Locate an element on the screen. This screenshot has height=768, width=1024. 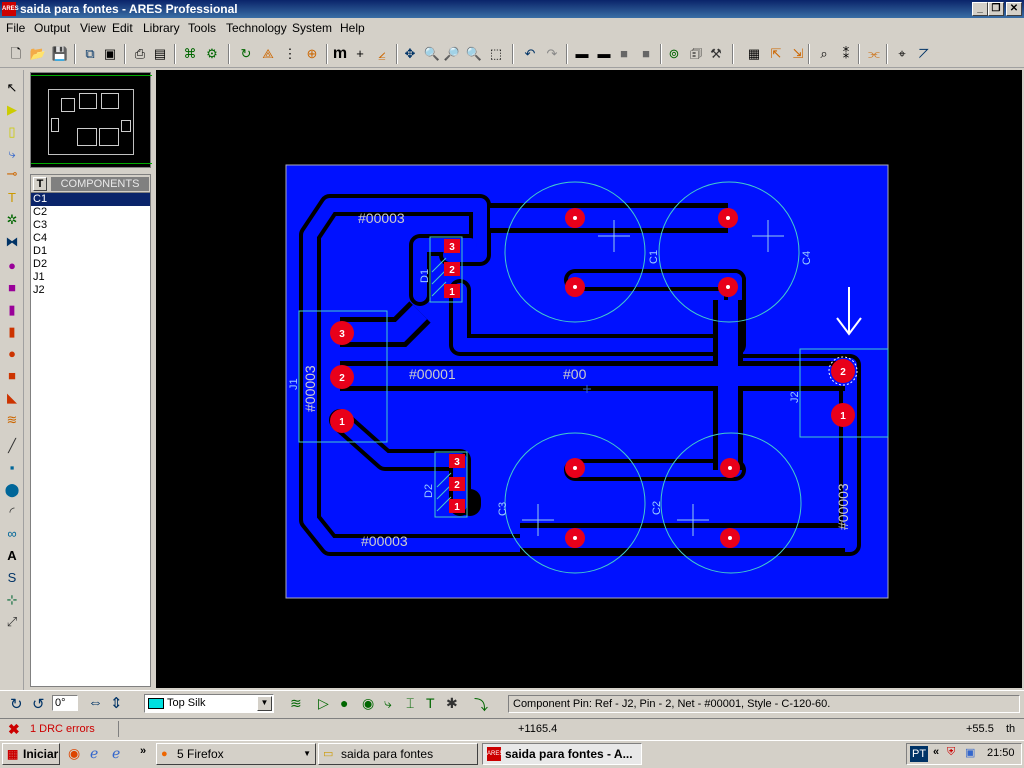
measure-icon: ⦤ is located at coordinates (382, 54).